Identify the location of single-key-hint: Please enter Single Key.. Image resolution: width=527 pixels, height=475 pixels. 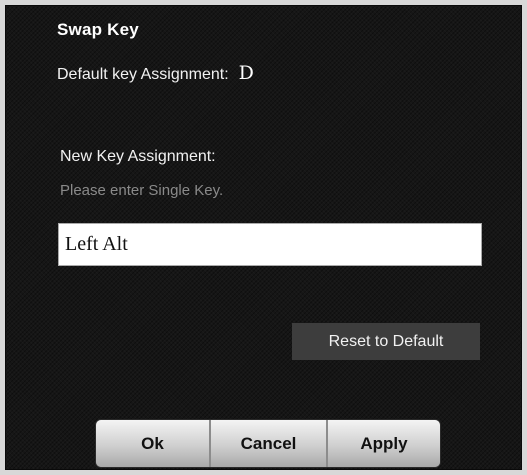
(142, 190).